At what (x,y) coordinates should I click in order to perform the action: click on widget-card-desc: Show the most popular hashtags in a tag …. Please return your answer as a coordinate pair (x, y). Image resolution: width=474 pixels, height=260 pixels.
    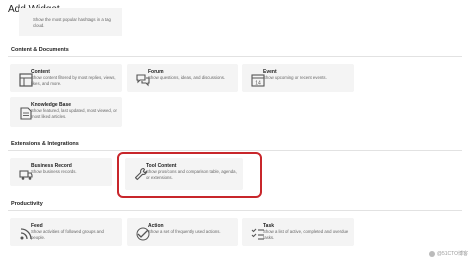
    Looking at the image, I should click on (72, 22).